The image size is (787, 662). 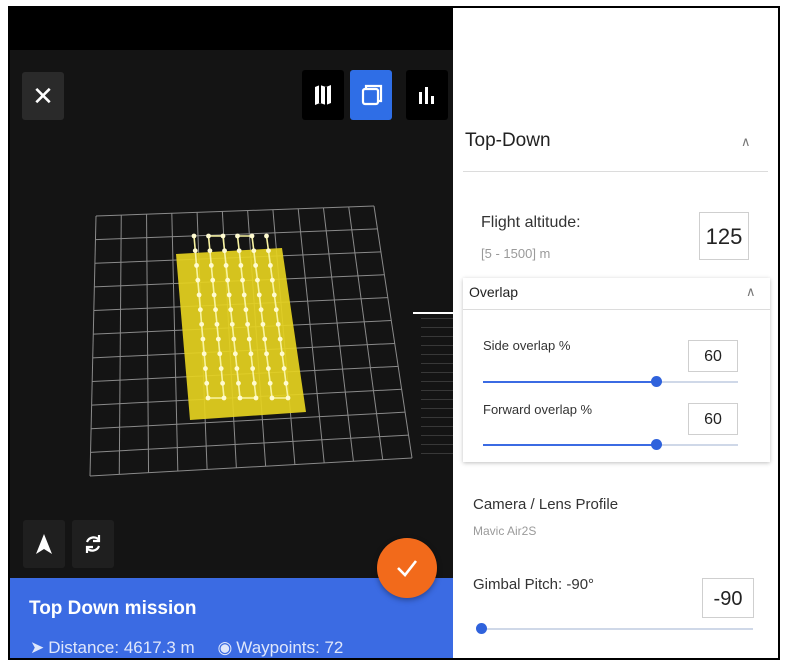 I want to click on close-icon: ✕, so click(x=43, y=96).